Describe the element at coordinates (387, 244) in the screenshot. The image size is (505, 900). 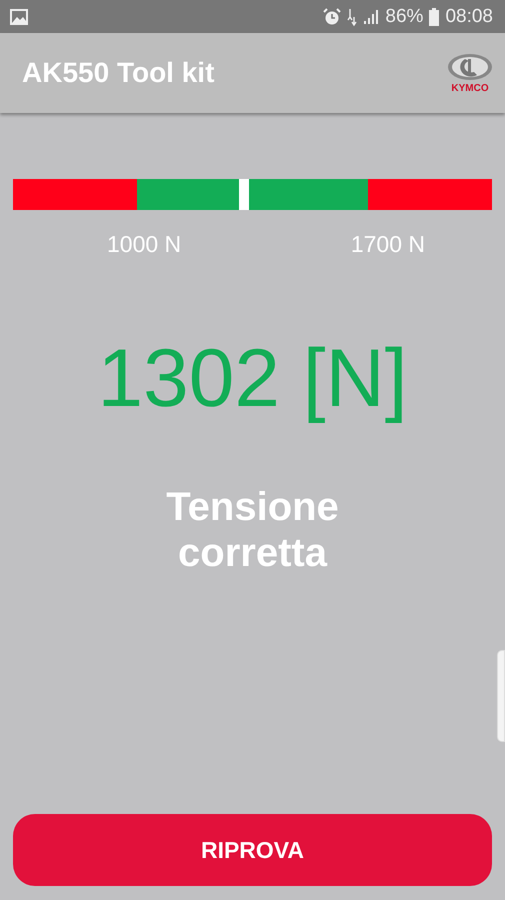
I see `limit-label: 1700 N` at that location.